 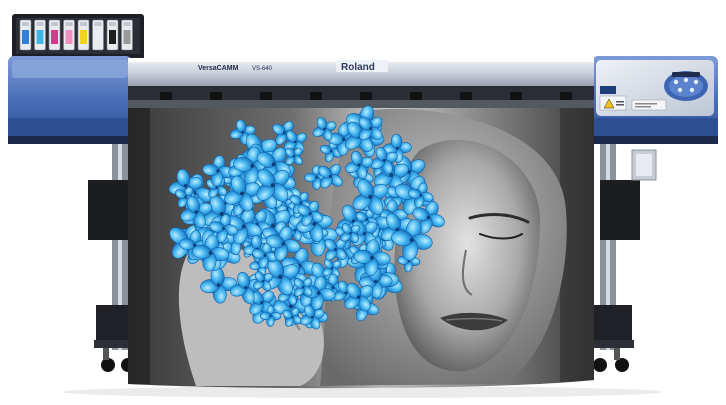 I want to click on pinch-rollers, so click(x=366, y=96).